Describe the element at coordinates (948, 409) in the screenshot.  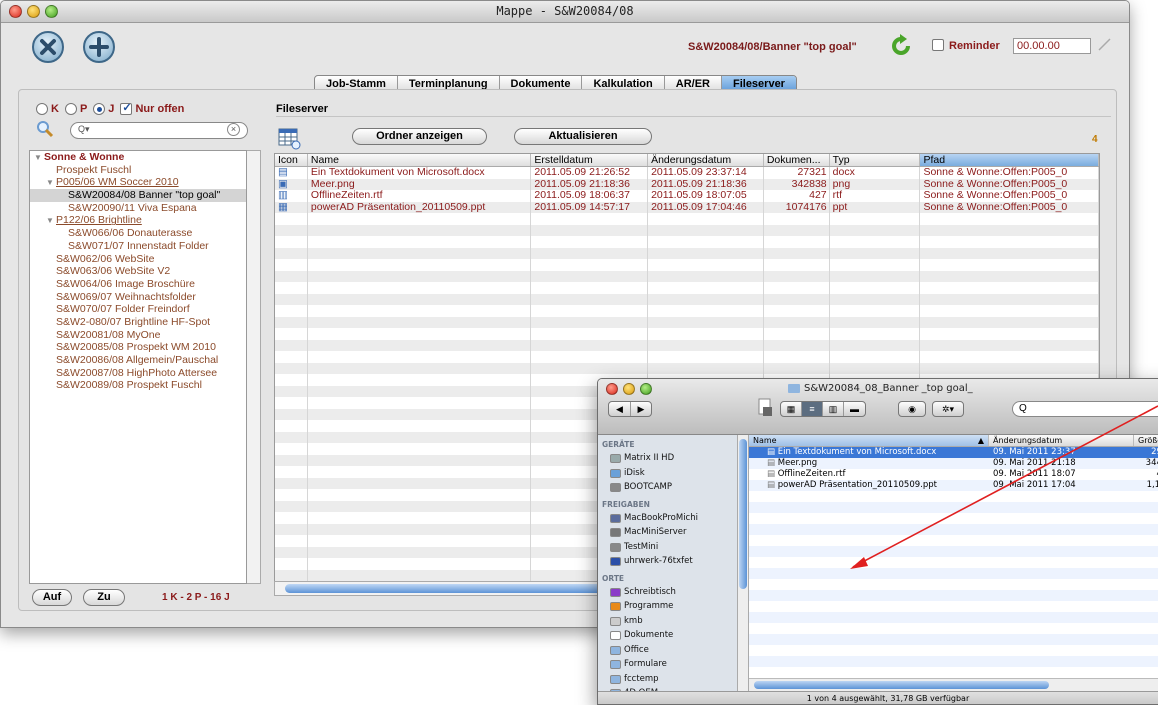
I see `action-menu-button: ✲▾` at that location.